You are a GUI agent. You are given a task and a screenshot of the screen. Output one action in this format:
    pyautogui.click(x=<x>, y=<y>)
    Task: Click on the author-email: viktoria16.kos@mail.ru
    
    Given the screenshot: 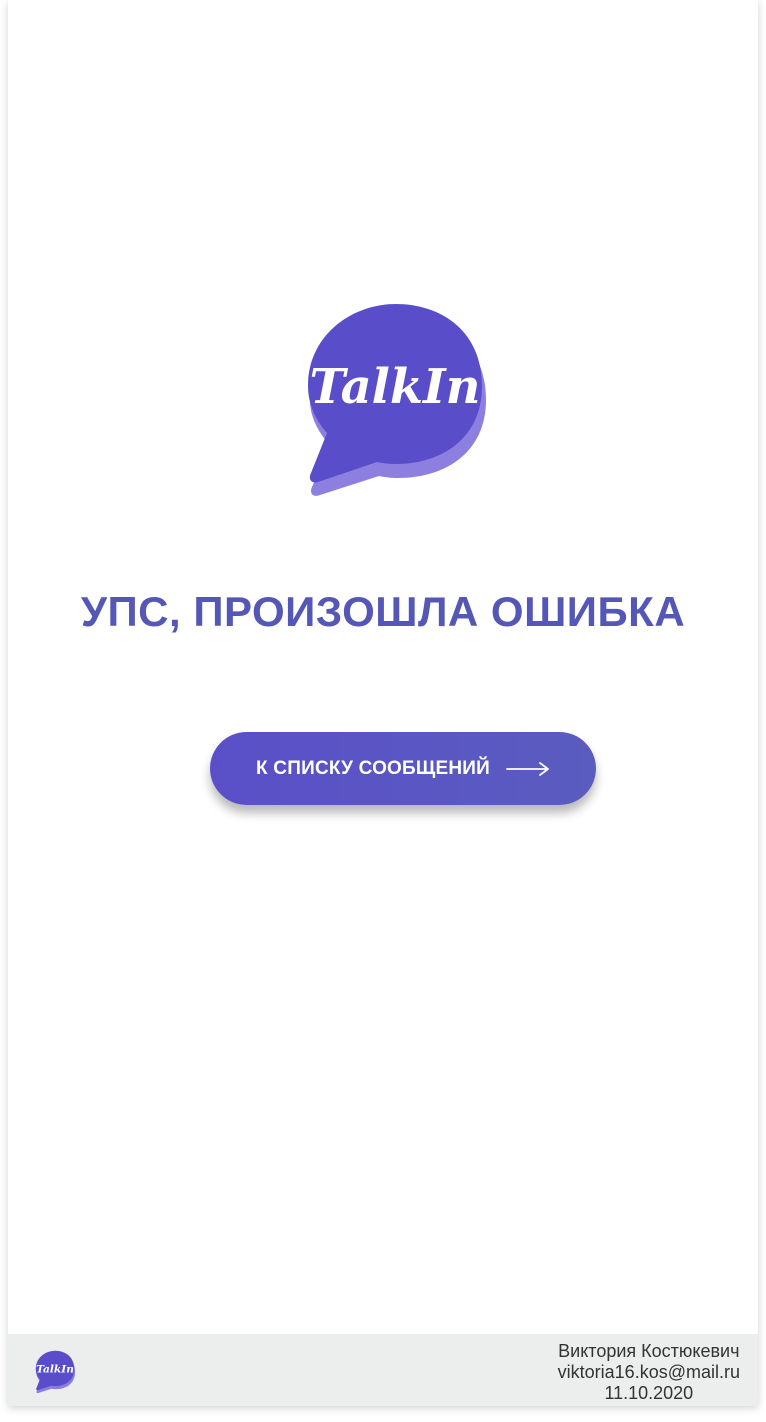 What is the action you would take?
    pyautogui.click(x=649, y=1372)
    